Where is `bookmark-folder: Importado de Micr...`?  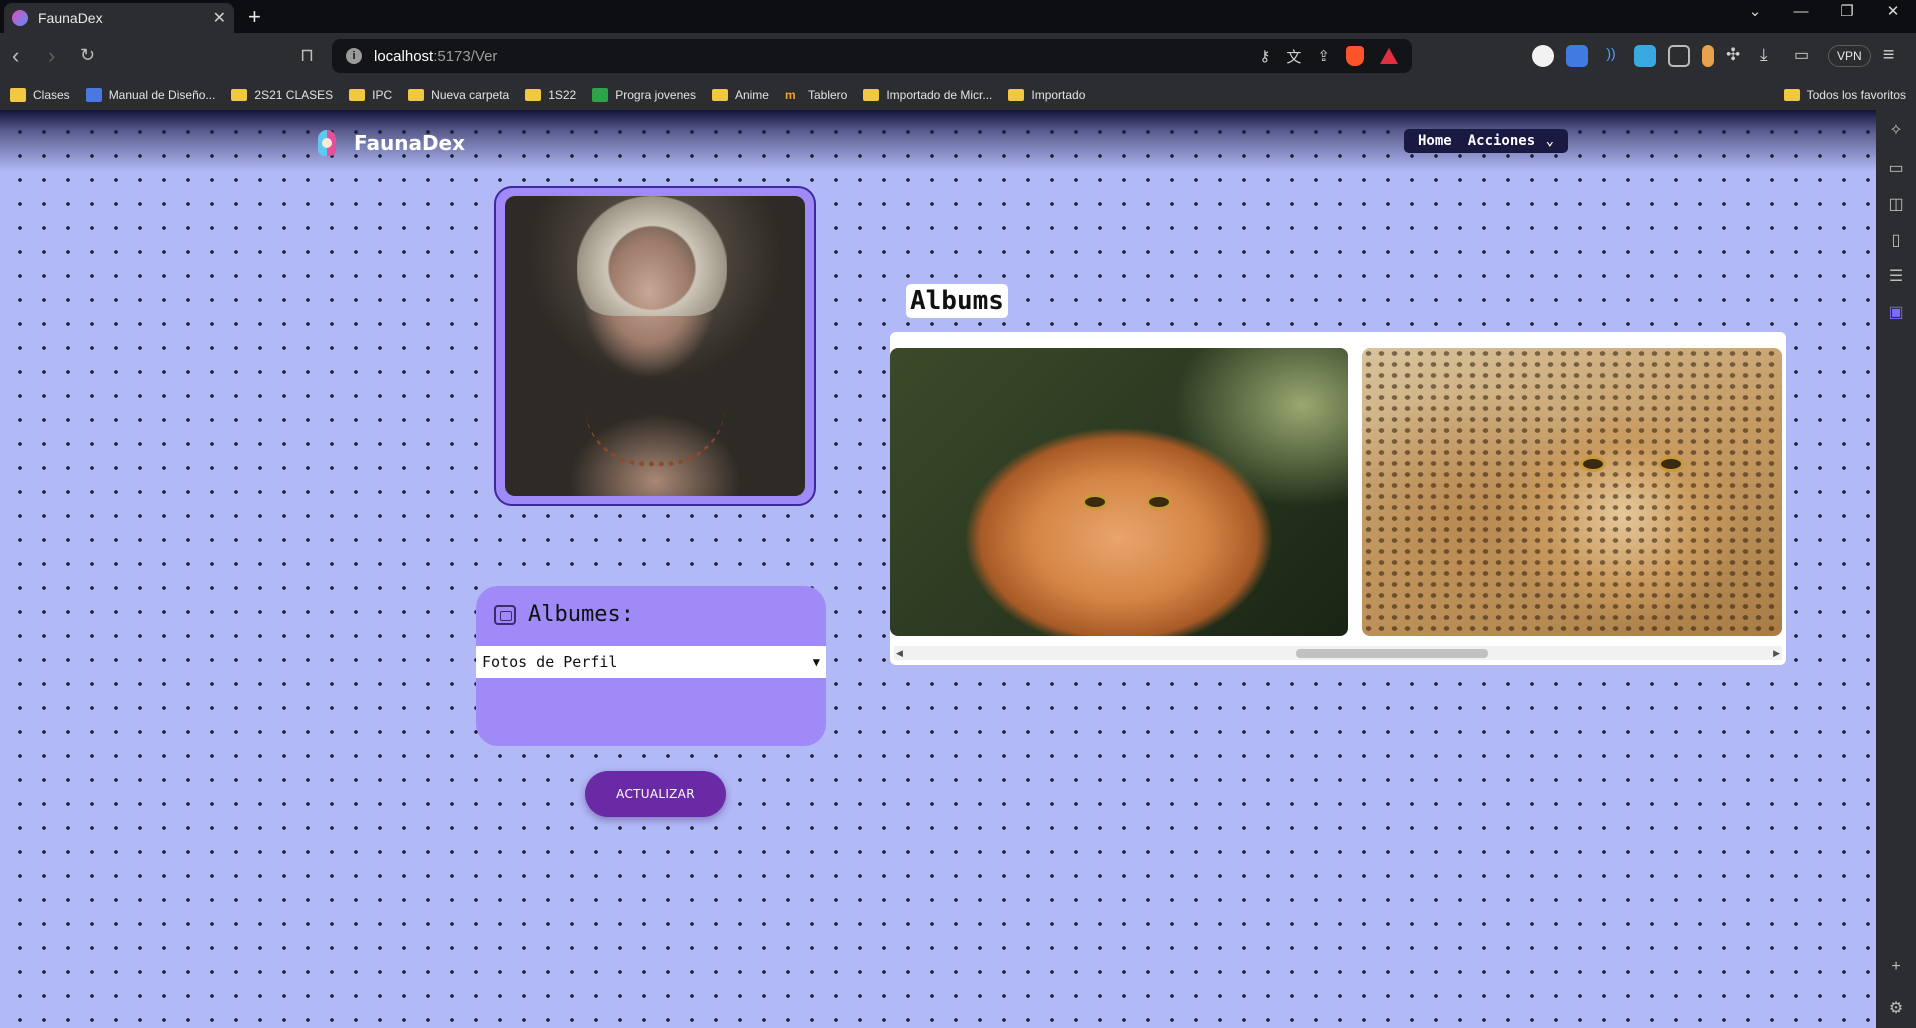
bookmark-folder: Importado de Micr... is located at coordinates (927, 95).